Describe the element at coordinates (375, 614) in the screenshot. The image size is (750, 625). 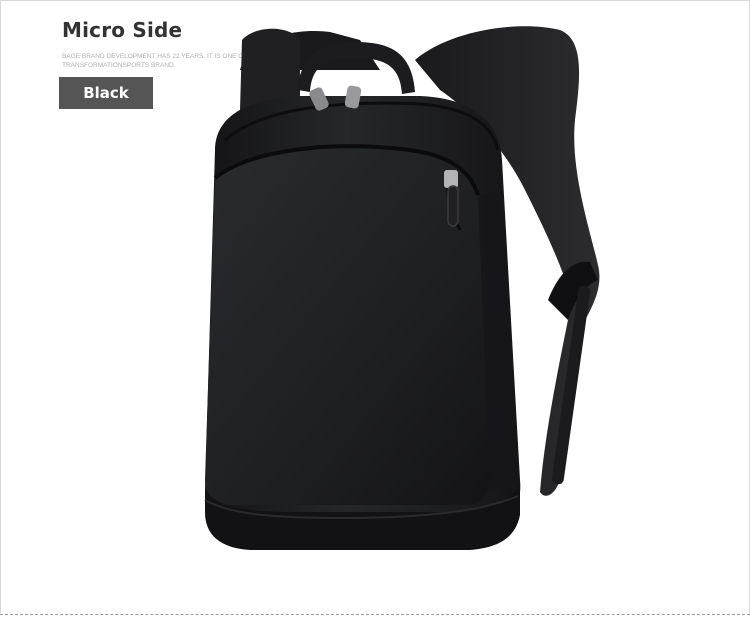
I see `bottom-divider` at that location.